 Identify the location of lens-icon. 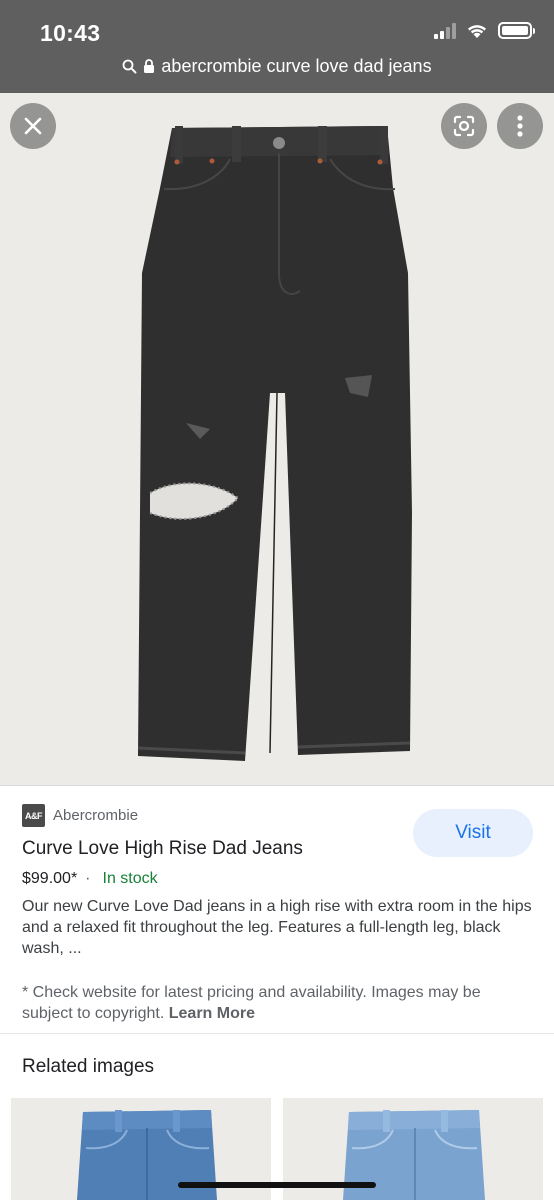
(464, 126).